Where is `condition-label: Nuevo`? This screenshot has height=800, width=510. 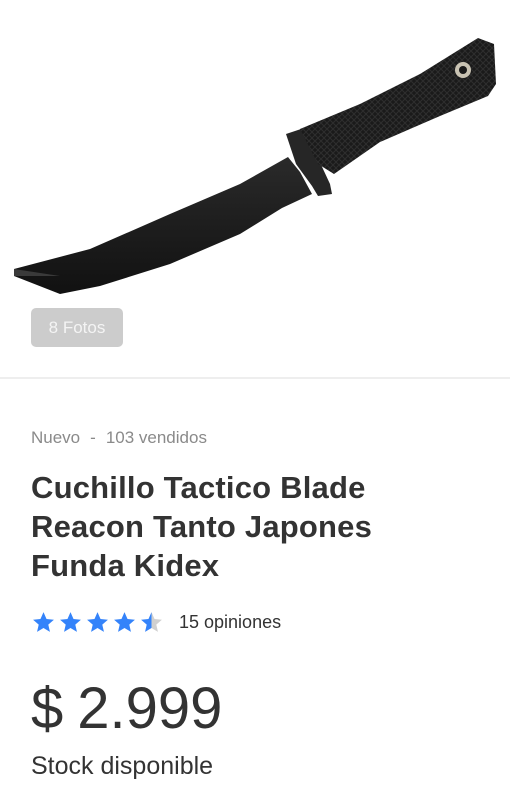 condition-label: Nuevo is located at coordinates (56, 437).